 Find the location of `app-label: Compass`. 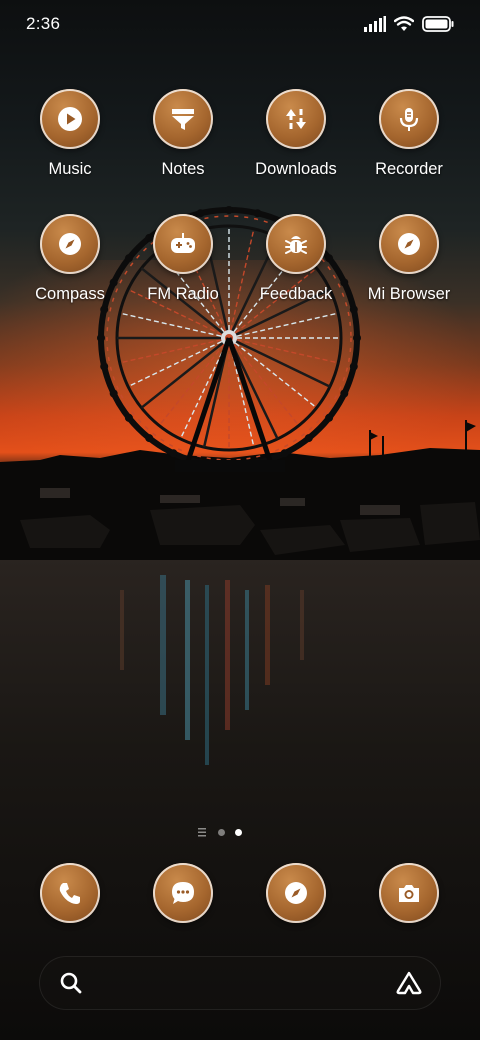

app-label: Compass is located at coordinates (70, 294).